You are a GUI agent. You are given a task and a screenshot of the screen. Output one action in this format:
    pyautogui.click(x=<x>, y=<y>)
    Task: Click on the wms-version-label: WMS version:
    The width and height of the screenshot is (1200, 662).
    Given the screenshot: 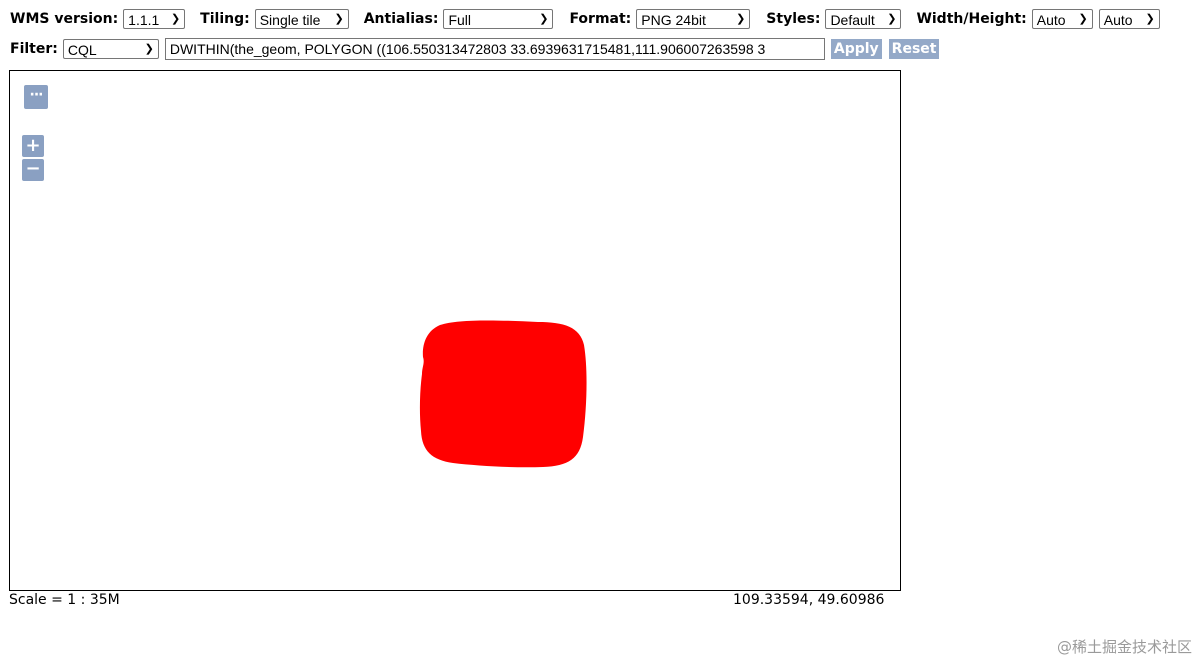 What is the action you would take?
    pyautogui.click(x=64, y=19)
    